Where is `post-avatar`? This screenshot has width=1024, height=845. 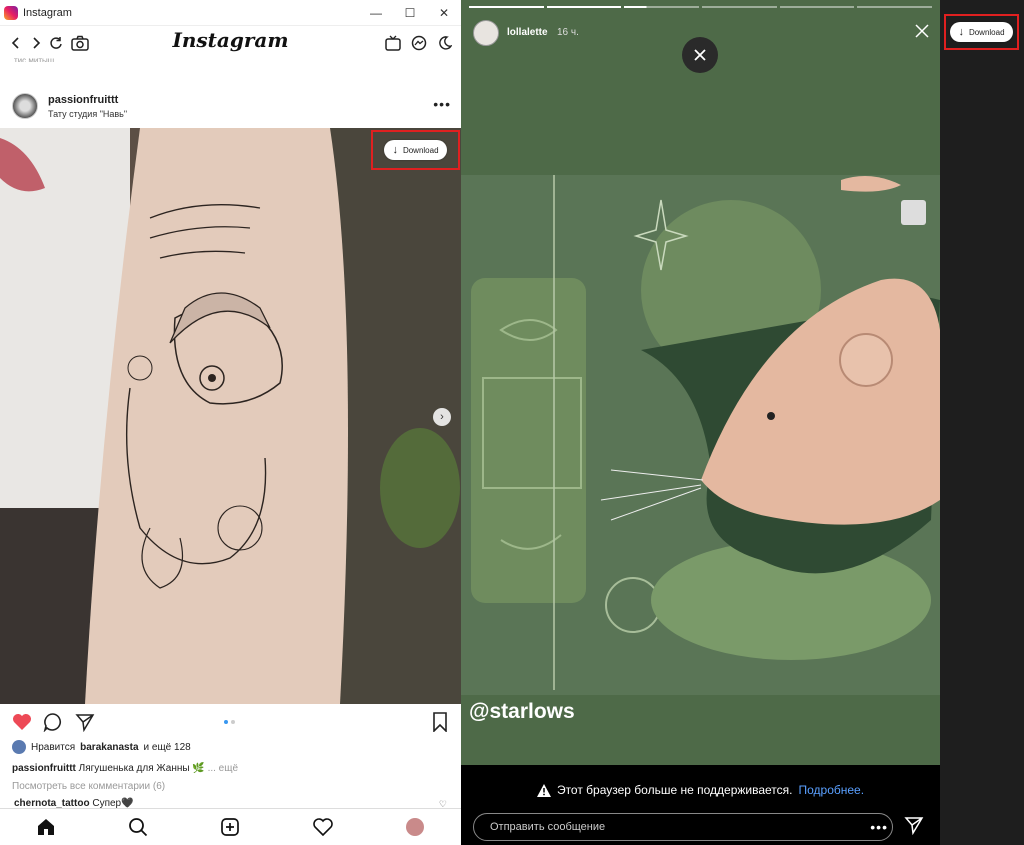
post-avatar is located at coordinates (25, 106).